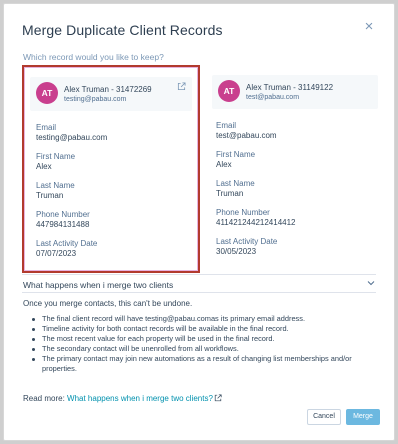 The width and height of the screenshot is (398, 444). What do you see at coordinates (140, 398) in the screenshot?
I see `read-more-link: What happens when i merge two clients?` at bounding box center [140, 398].